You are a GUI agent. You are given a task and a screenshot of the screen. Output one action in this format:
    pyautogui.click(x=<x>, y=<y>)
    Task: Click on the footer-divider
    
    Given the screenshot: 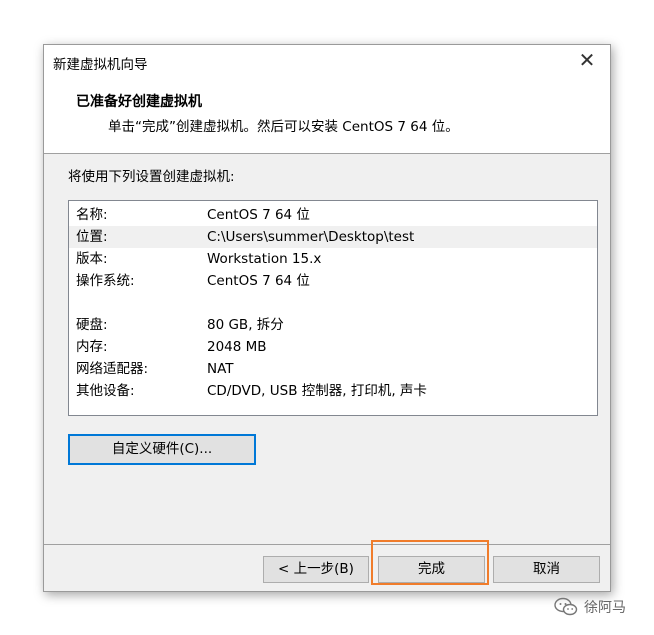 What is the action you would take?
    pyautogui.click(x=327, y=544)
    